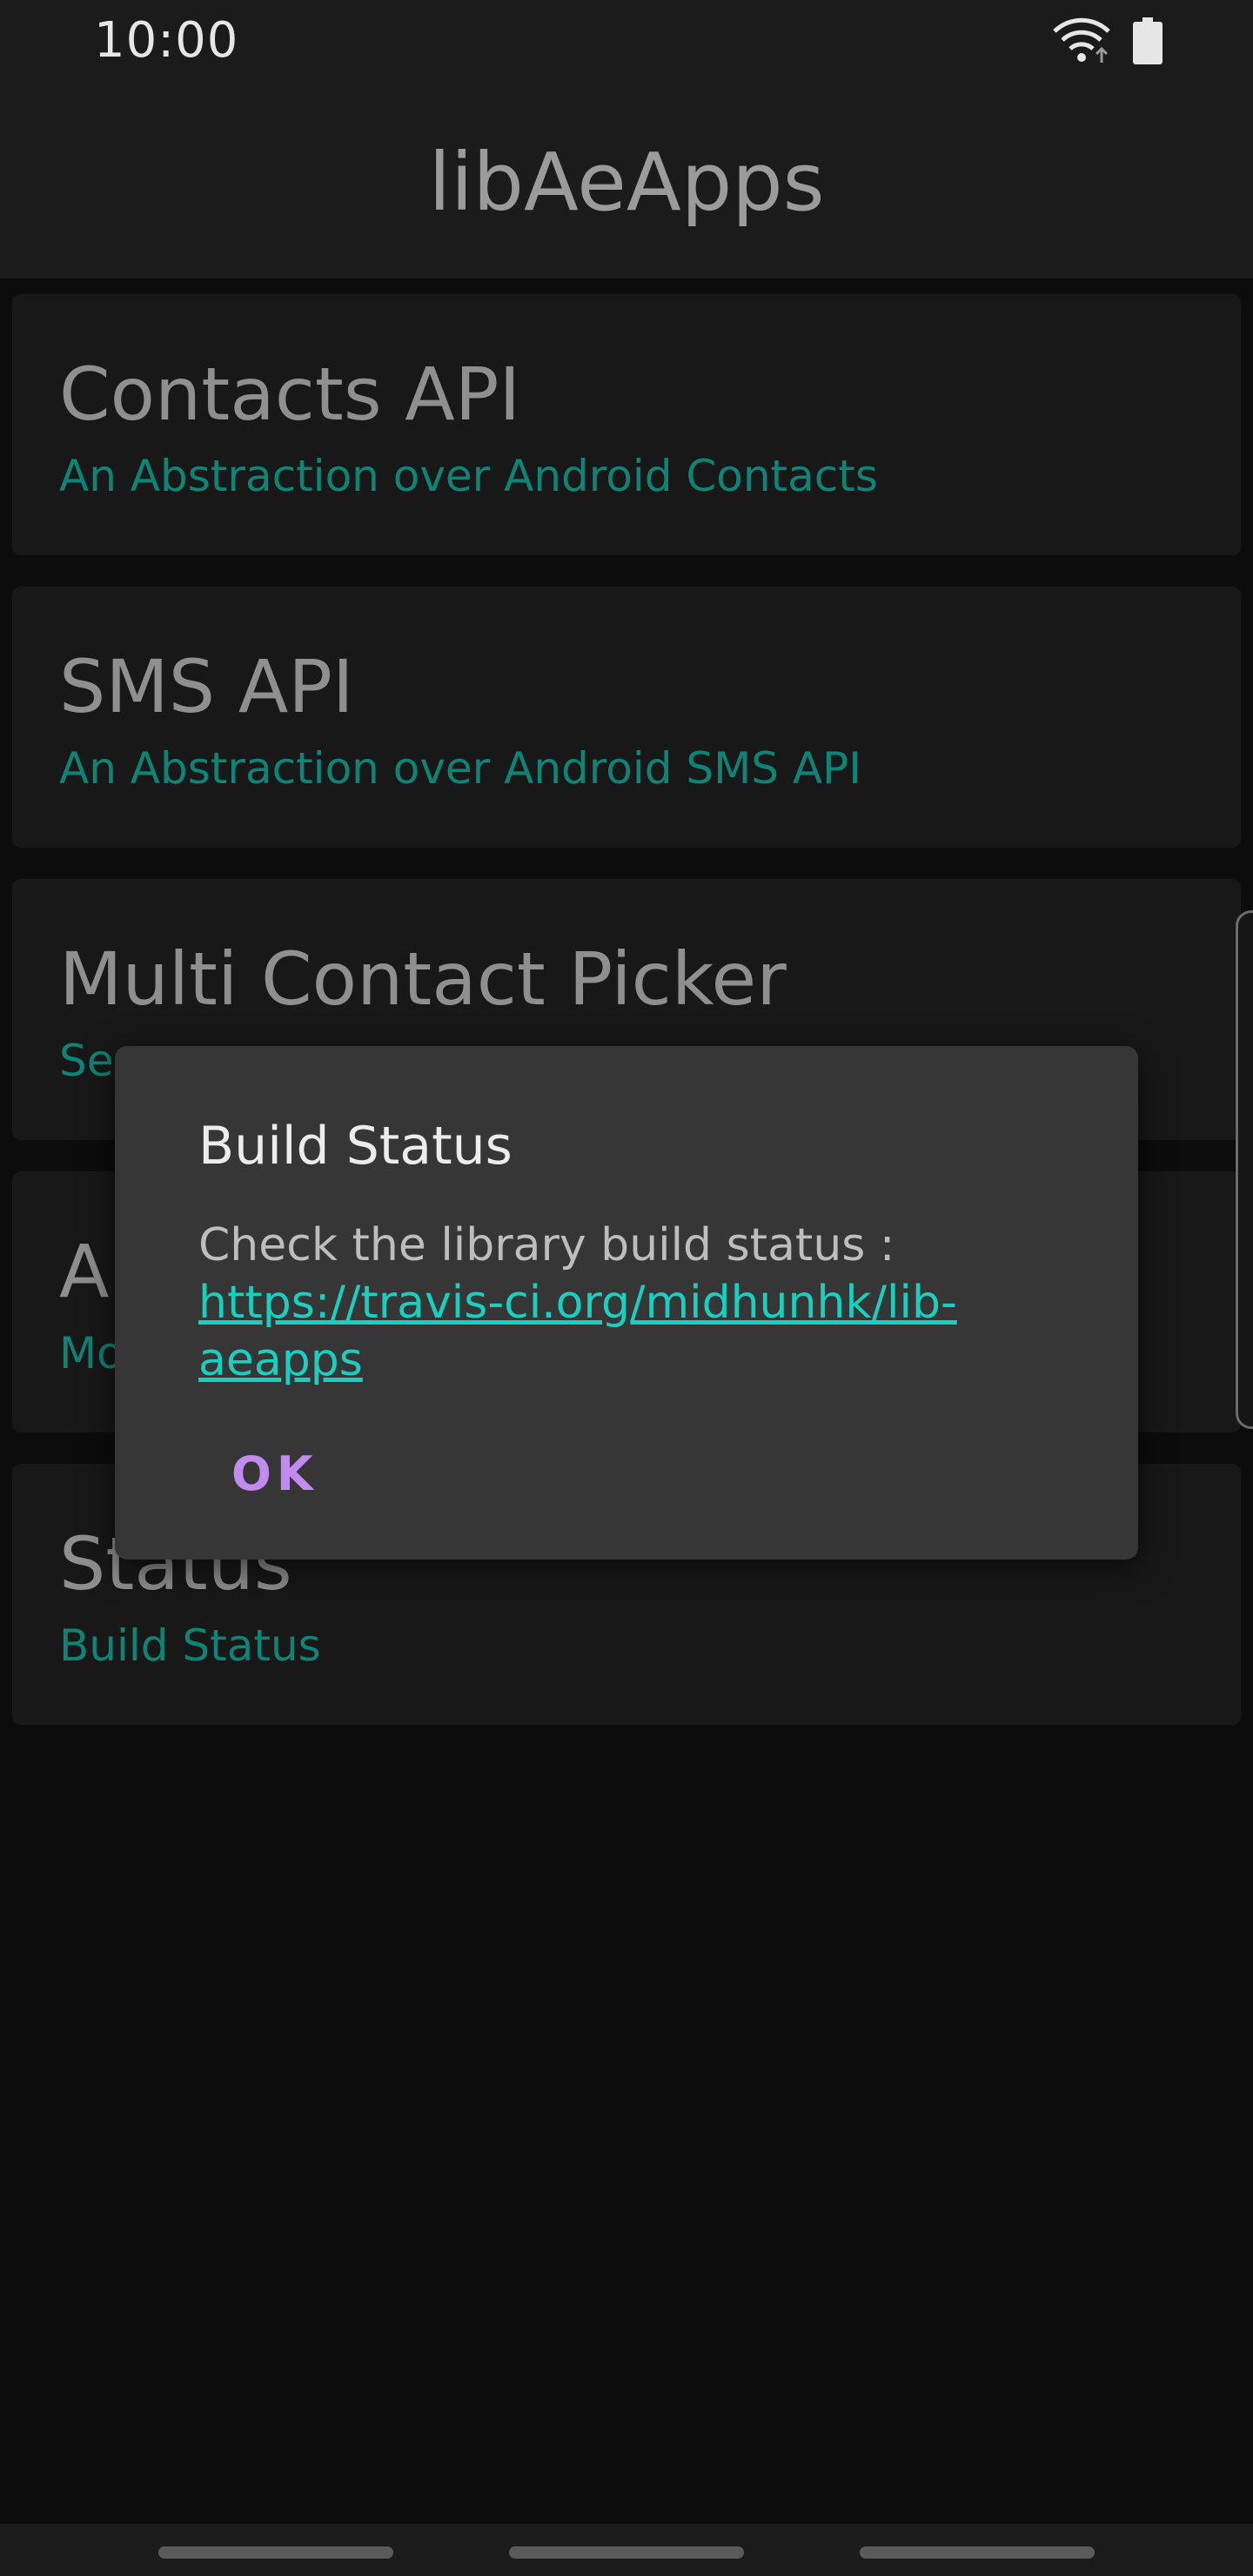 This screenshot has height=2576, width=1253. What do you see at coordinates (275, 1473) in the screenshot?
I see `ok-button: OK` at bounding box center [275, 1473].